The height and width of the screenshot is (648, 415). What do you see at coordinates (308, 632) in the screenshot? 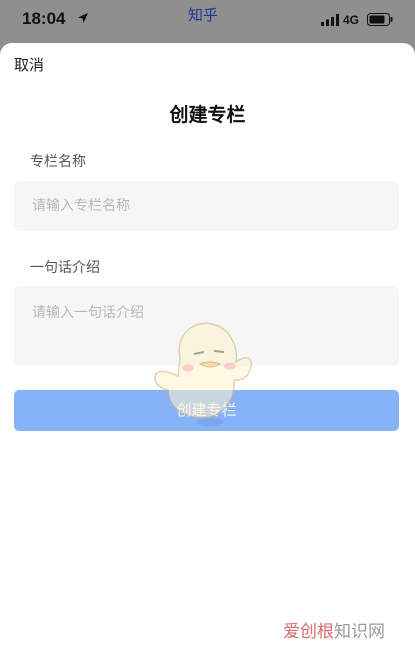
I see `watermark-accent-text: 爱创根` at bounding box center [308, 632].